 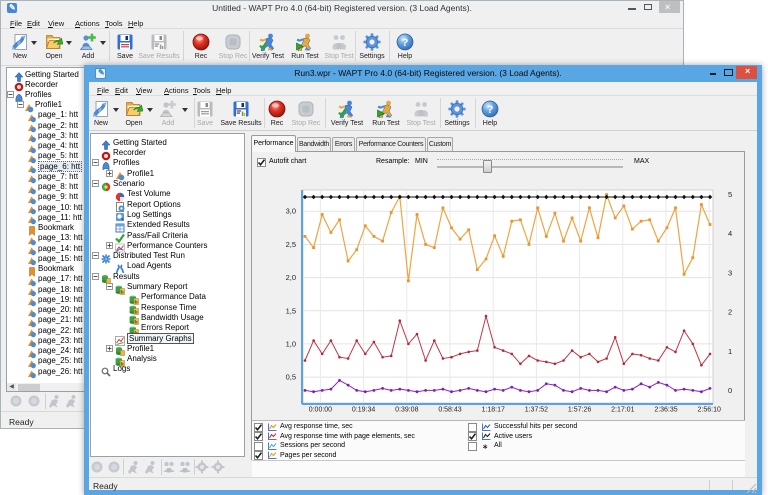 What do you see at coordinates (449, 410) in the screenshot?
I see `svg-text: 0:58:43` at bounding box center [449, 410].